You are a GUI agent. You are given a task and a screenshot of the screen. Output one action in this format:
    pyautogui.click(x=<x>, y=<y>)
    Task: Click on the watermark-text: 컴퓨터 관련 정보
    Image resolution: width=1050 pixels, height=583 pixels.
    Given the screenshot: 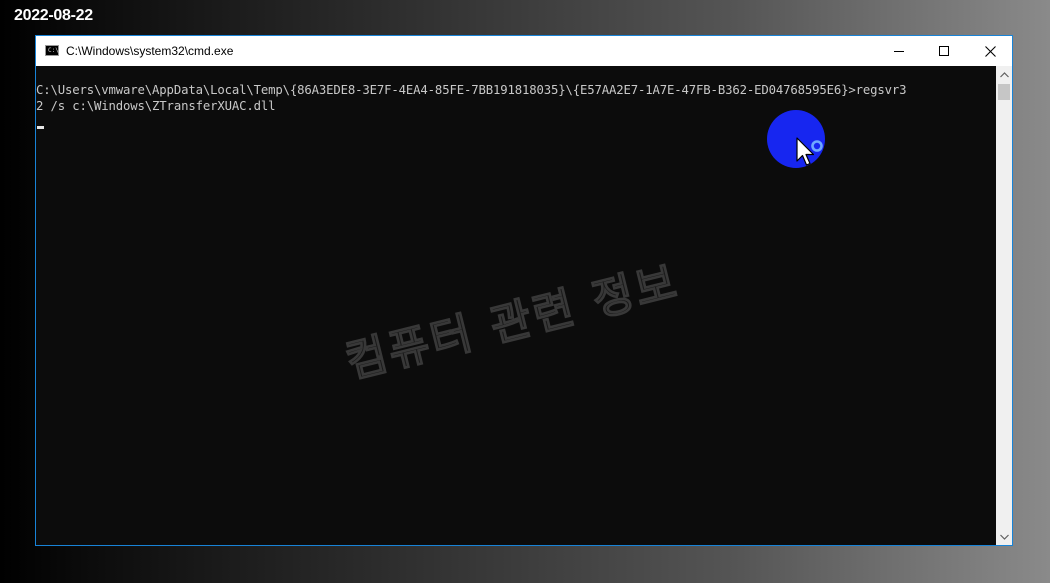 What is the action you would take?
    pyautogui.click(x=512, y=322)
    